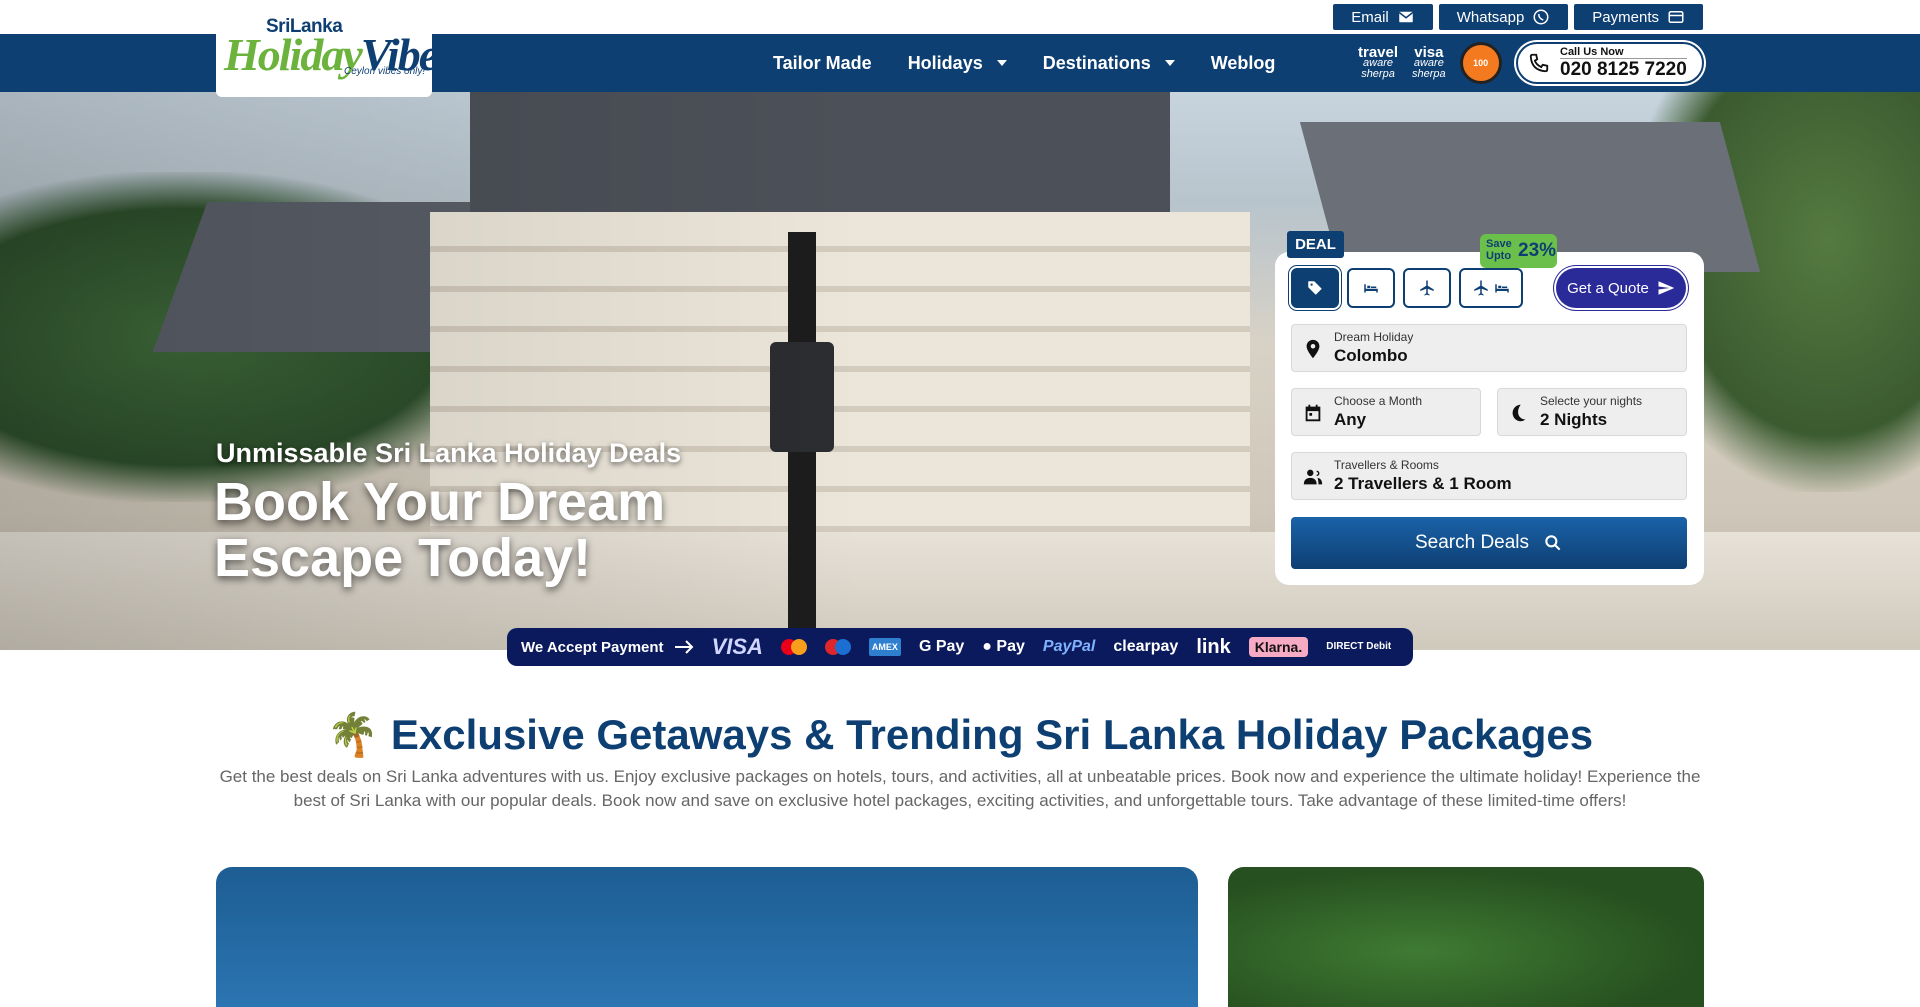 This screenshot has height=1007, width=1920. I want to click on users-icon, so click(1313, 477).